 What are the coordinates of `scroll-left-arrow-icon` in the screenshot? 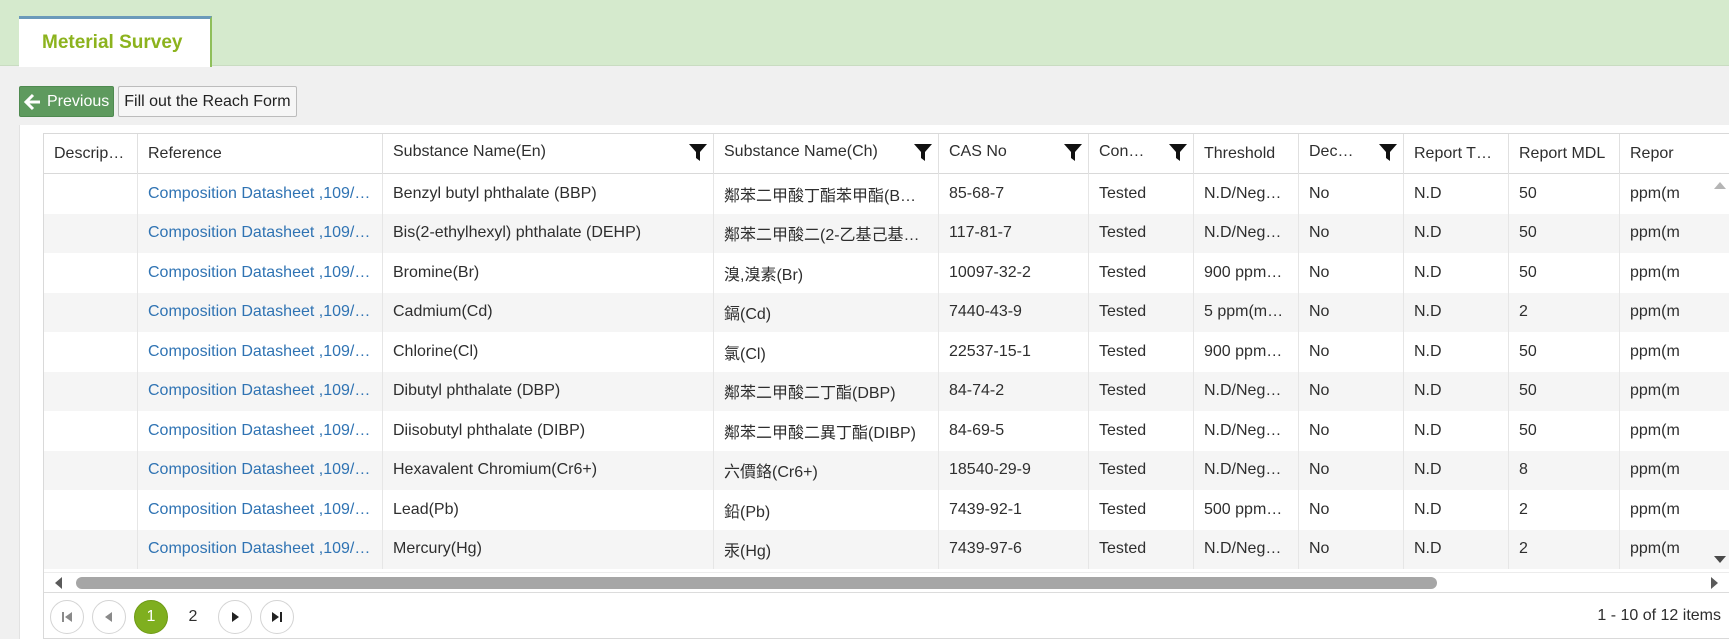 It's located at (59, 583).